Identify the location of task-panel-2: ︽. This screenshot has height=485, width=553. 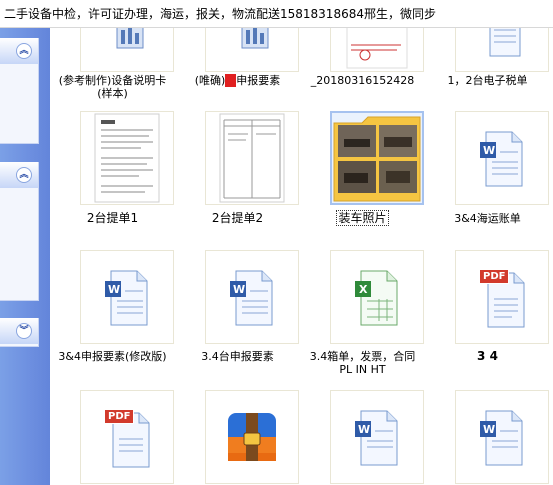
(19, 231).